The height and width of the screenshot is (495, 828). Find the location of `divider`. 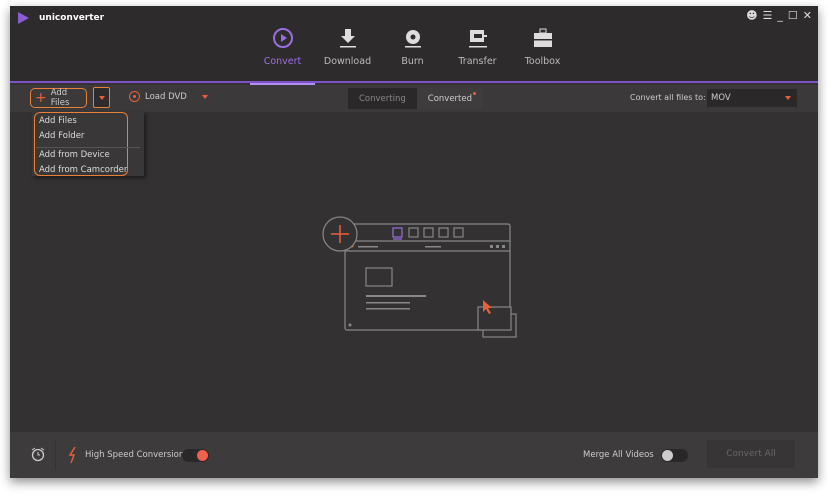

divider is located at coordinates (55, 455).